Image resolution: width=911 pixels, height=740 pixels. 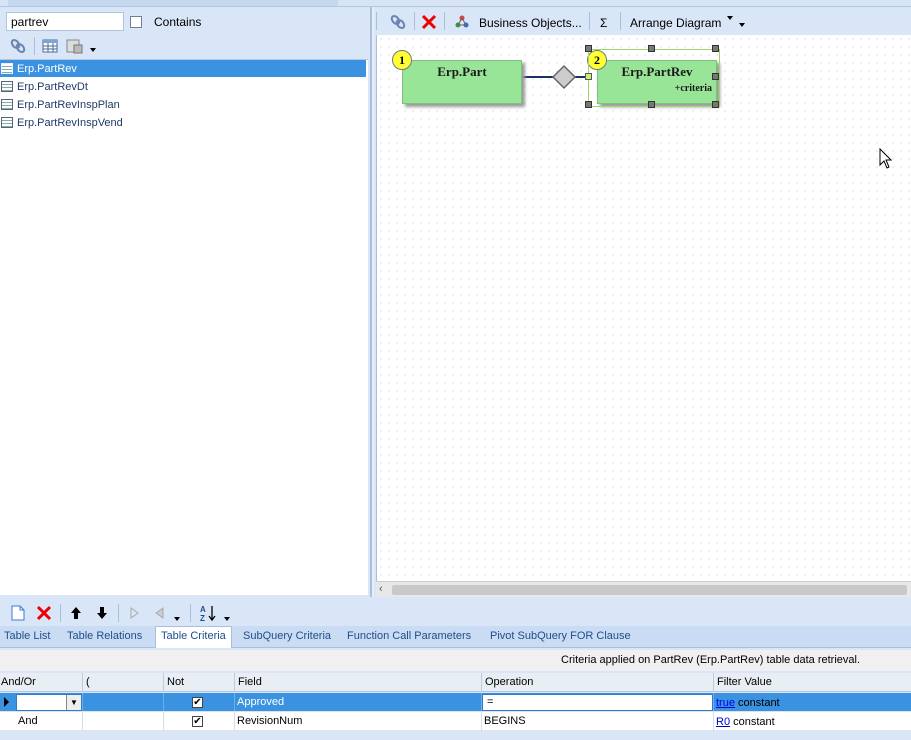 What do you see at coordinates (203, 609) in the screenshot?
I see `svg-text: A` at bounding box center [203, 609].